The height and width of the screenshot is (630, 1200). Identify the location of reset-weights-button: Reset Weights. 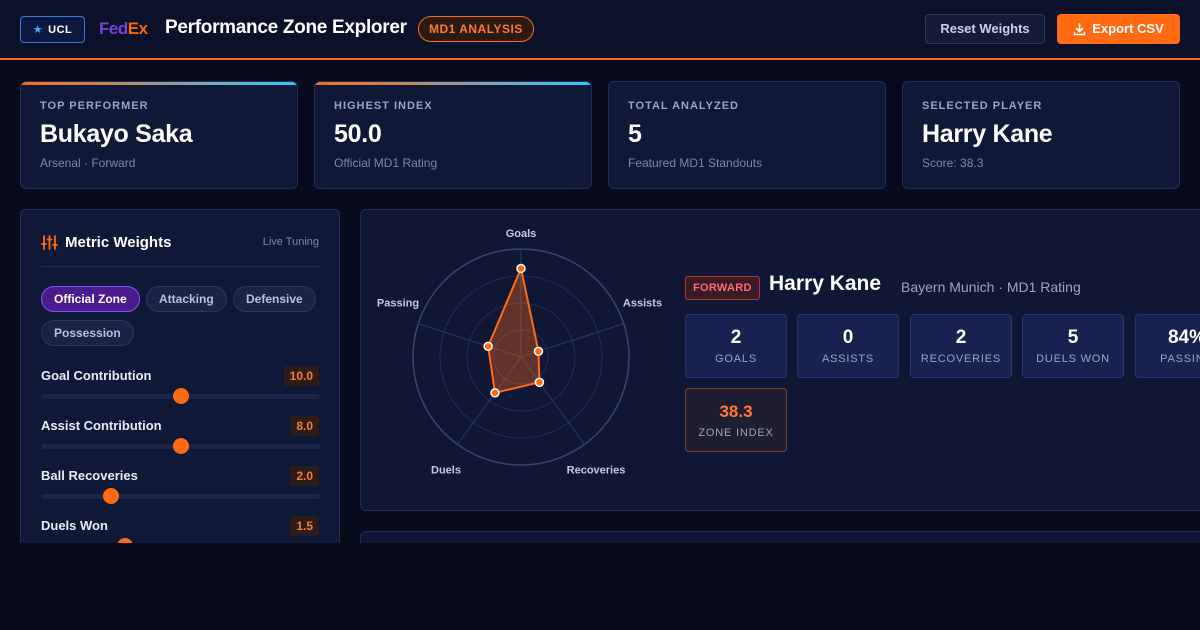
(985, 29).